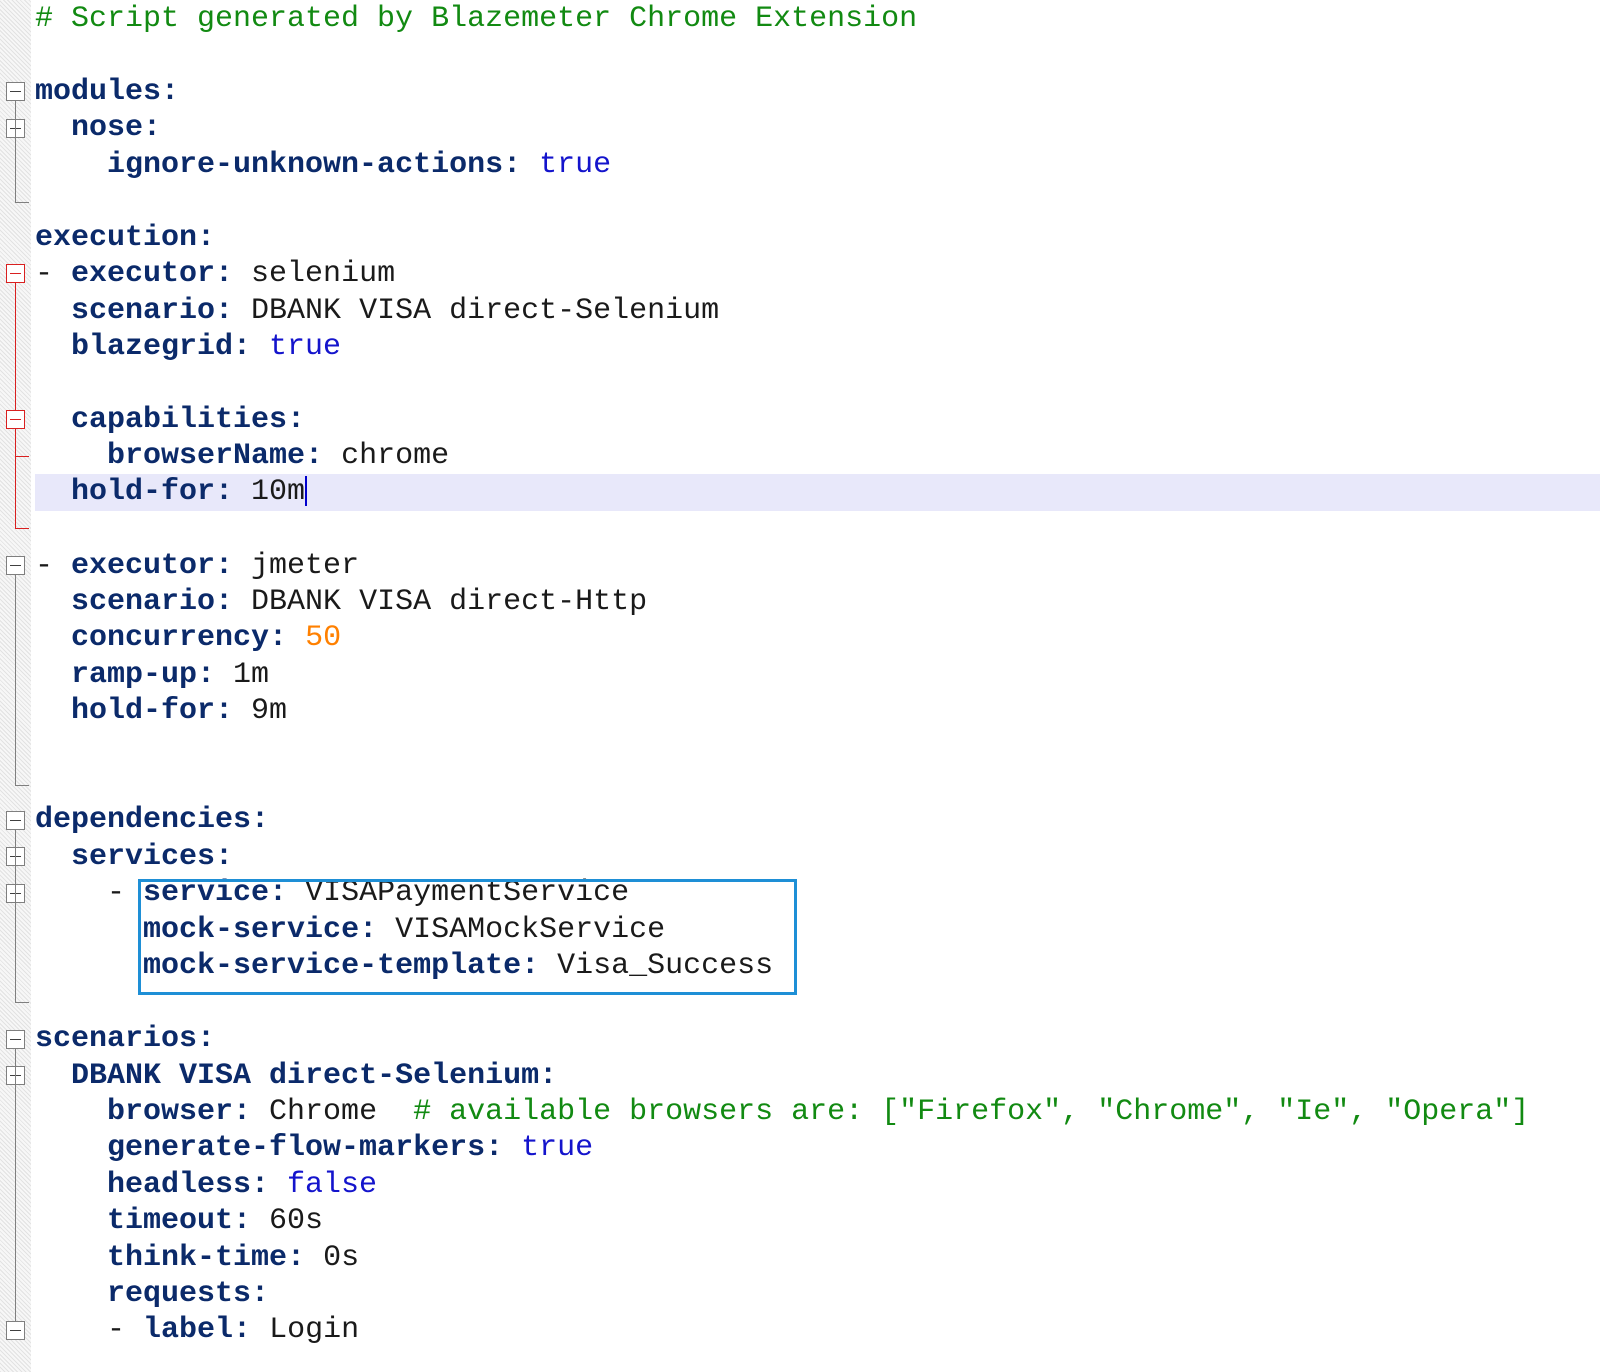  I want to click on yaml-key: DBANK VISA direct-Selenium:, so click(314, 1076).